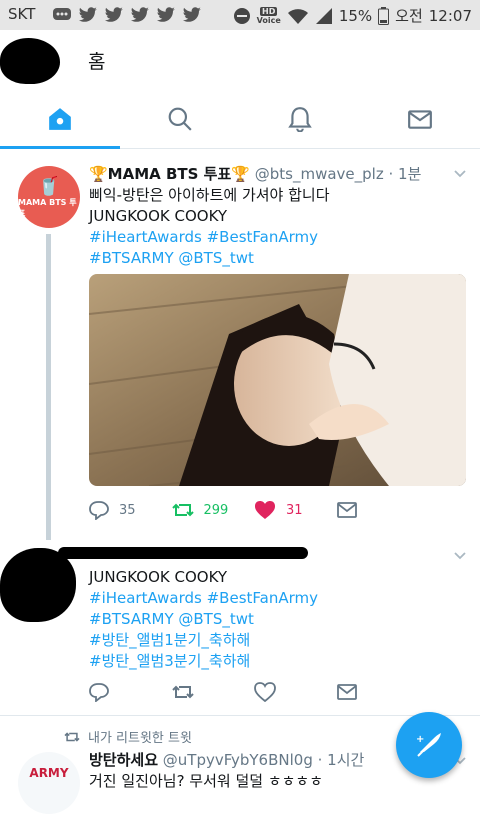  What do you see at coordinates (268, 20) in the screenshot?
I see `voice-label: Voice` at bounding box center [268, 20].